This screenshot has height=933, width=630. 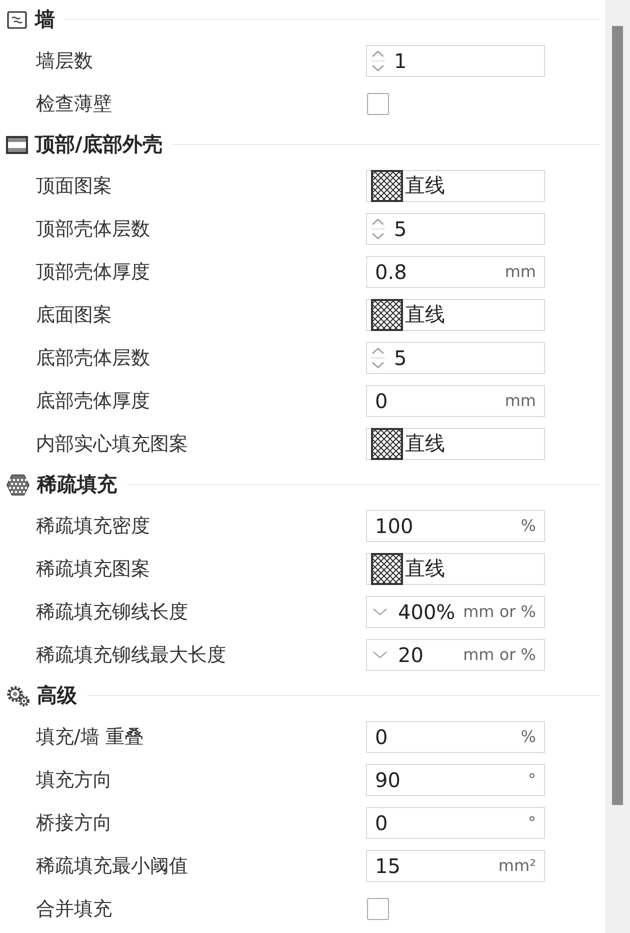 I want to click on setting-label: 顶面图案, so click(x=74, y=186).